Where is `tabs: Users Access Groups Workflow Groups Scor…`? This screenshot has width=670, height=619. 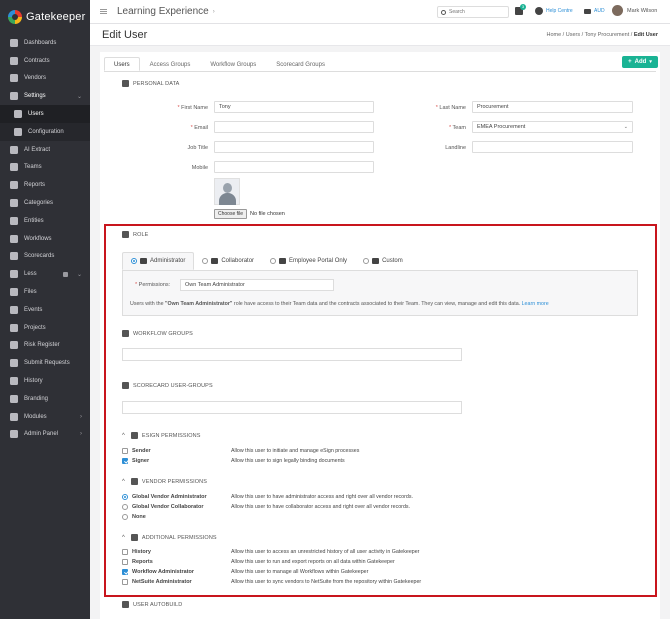 tabs: Users Access Groups Workflow Groups Scor… is located at coordinates (219, 64).